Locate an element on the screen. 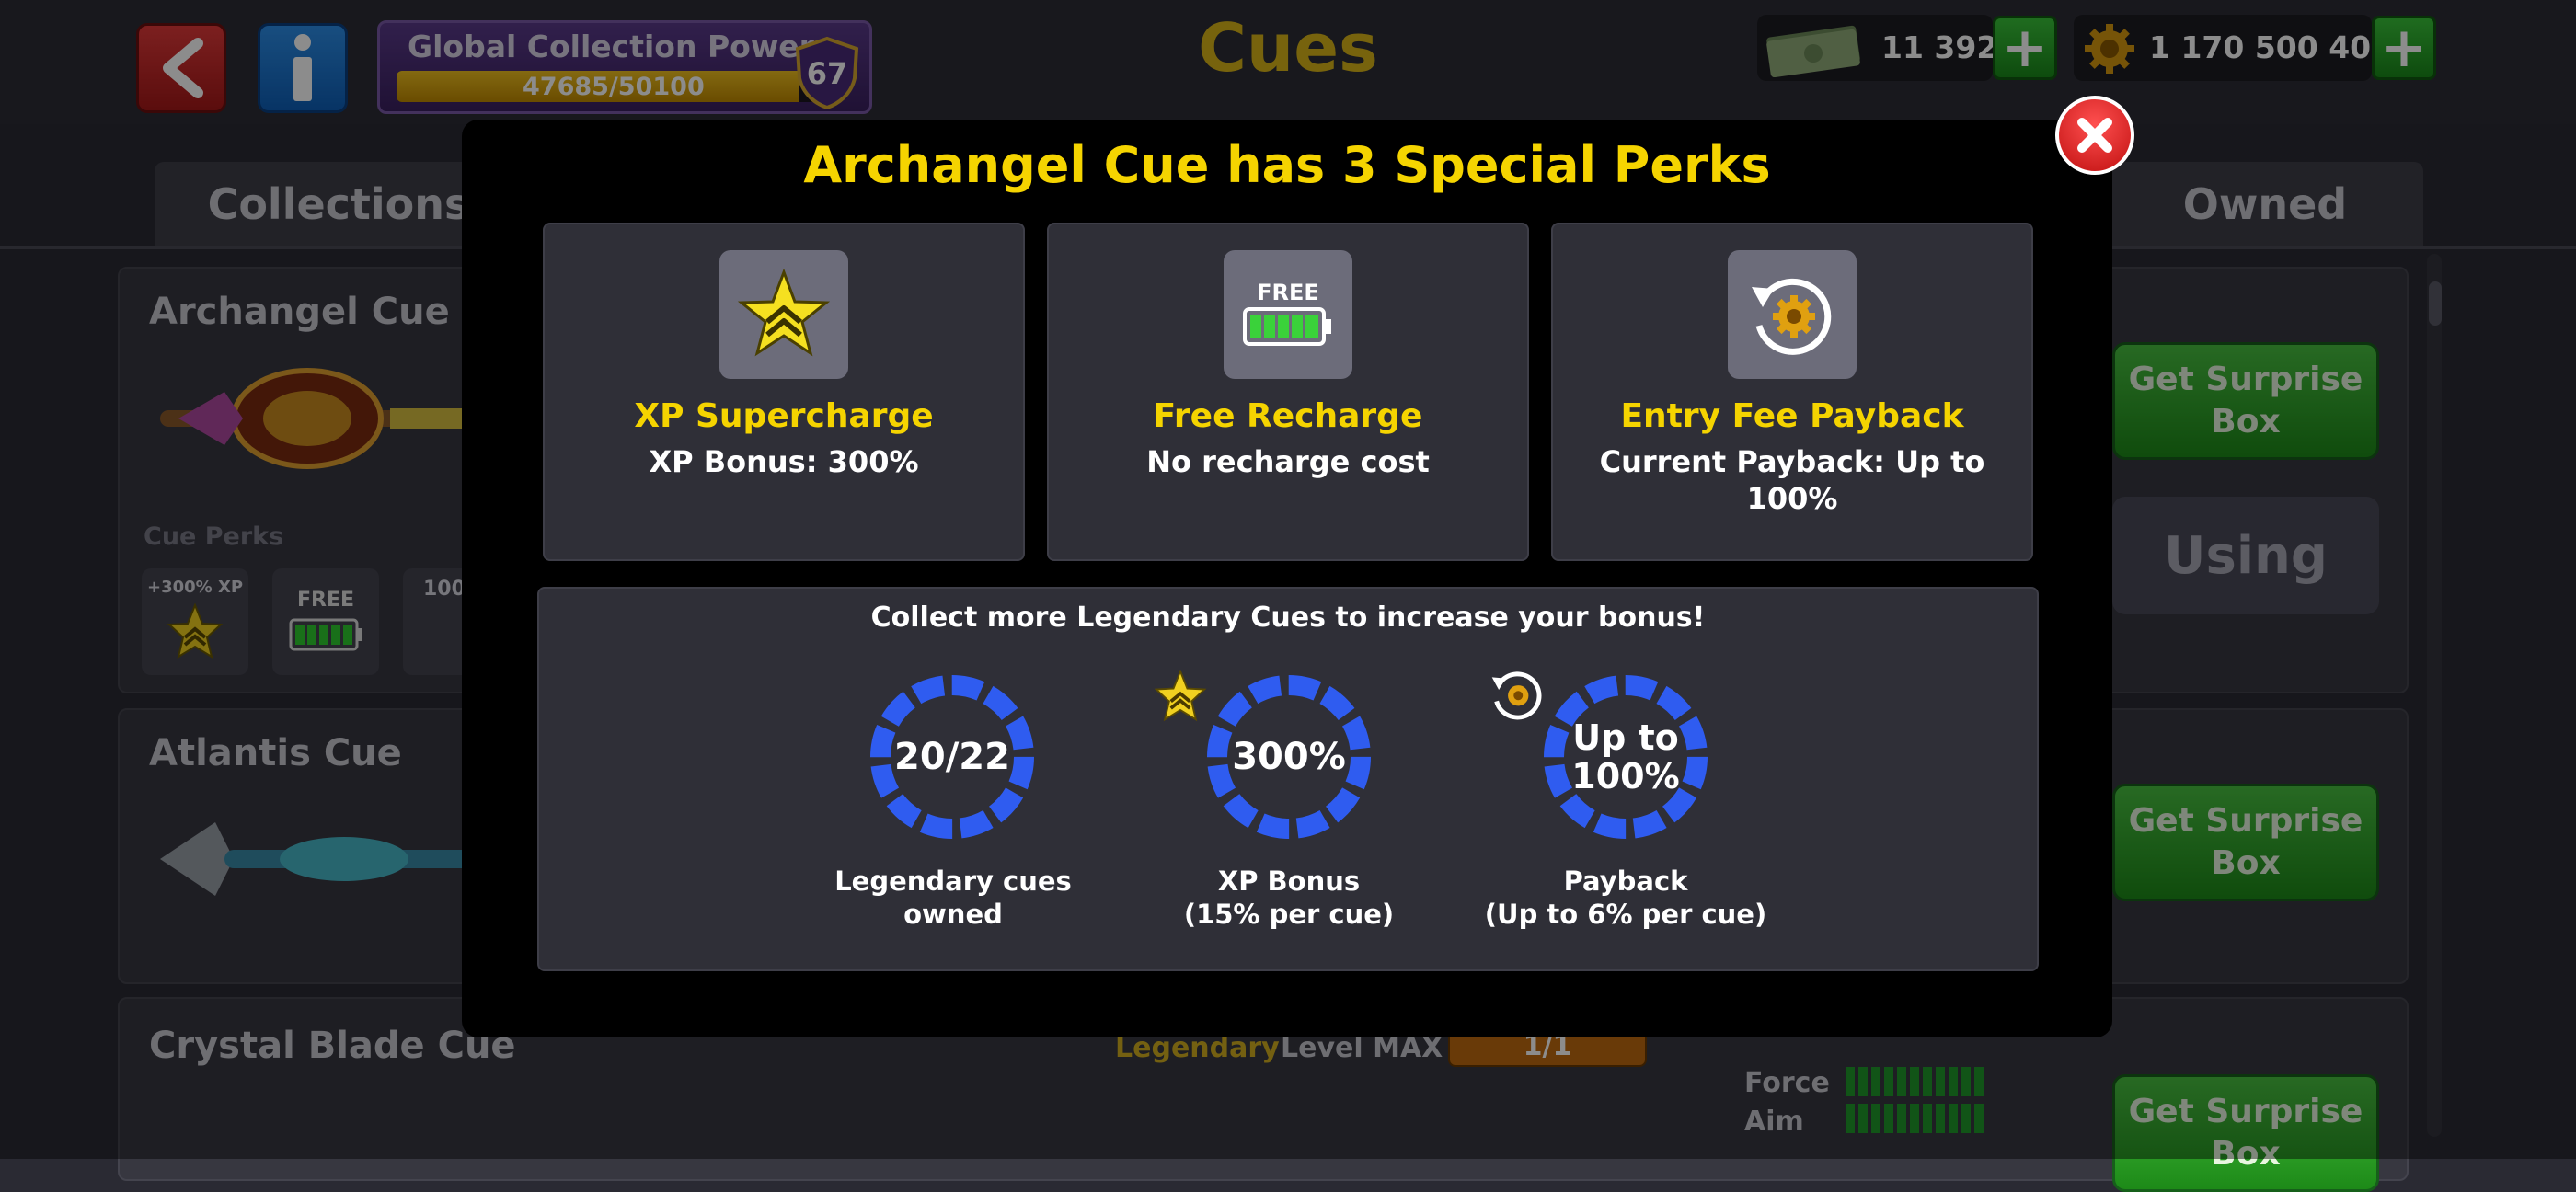  payback-label-line1: Payback is located at coordinates (1625, 881).